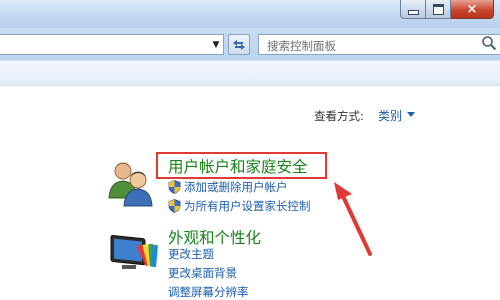  I want to click on refresh-button, so click(239, 44).